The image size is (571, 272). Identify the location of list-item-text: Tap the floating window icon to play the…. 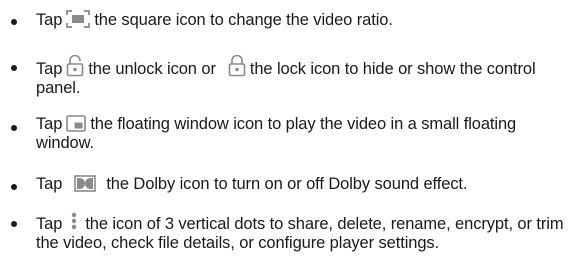
(301, 134).